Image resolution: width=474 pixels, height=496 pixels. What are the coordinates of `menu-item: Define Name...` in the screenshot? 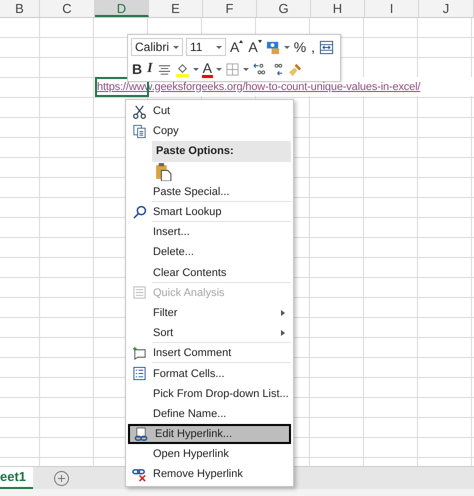 It's located at (209, 414).